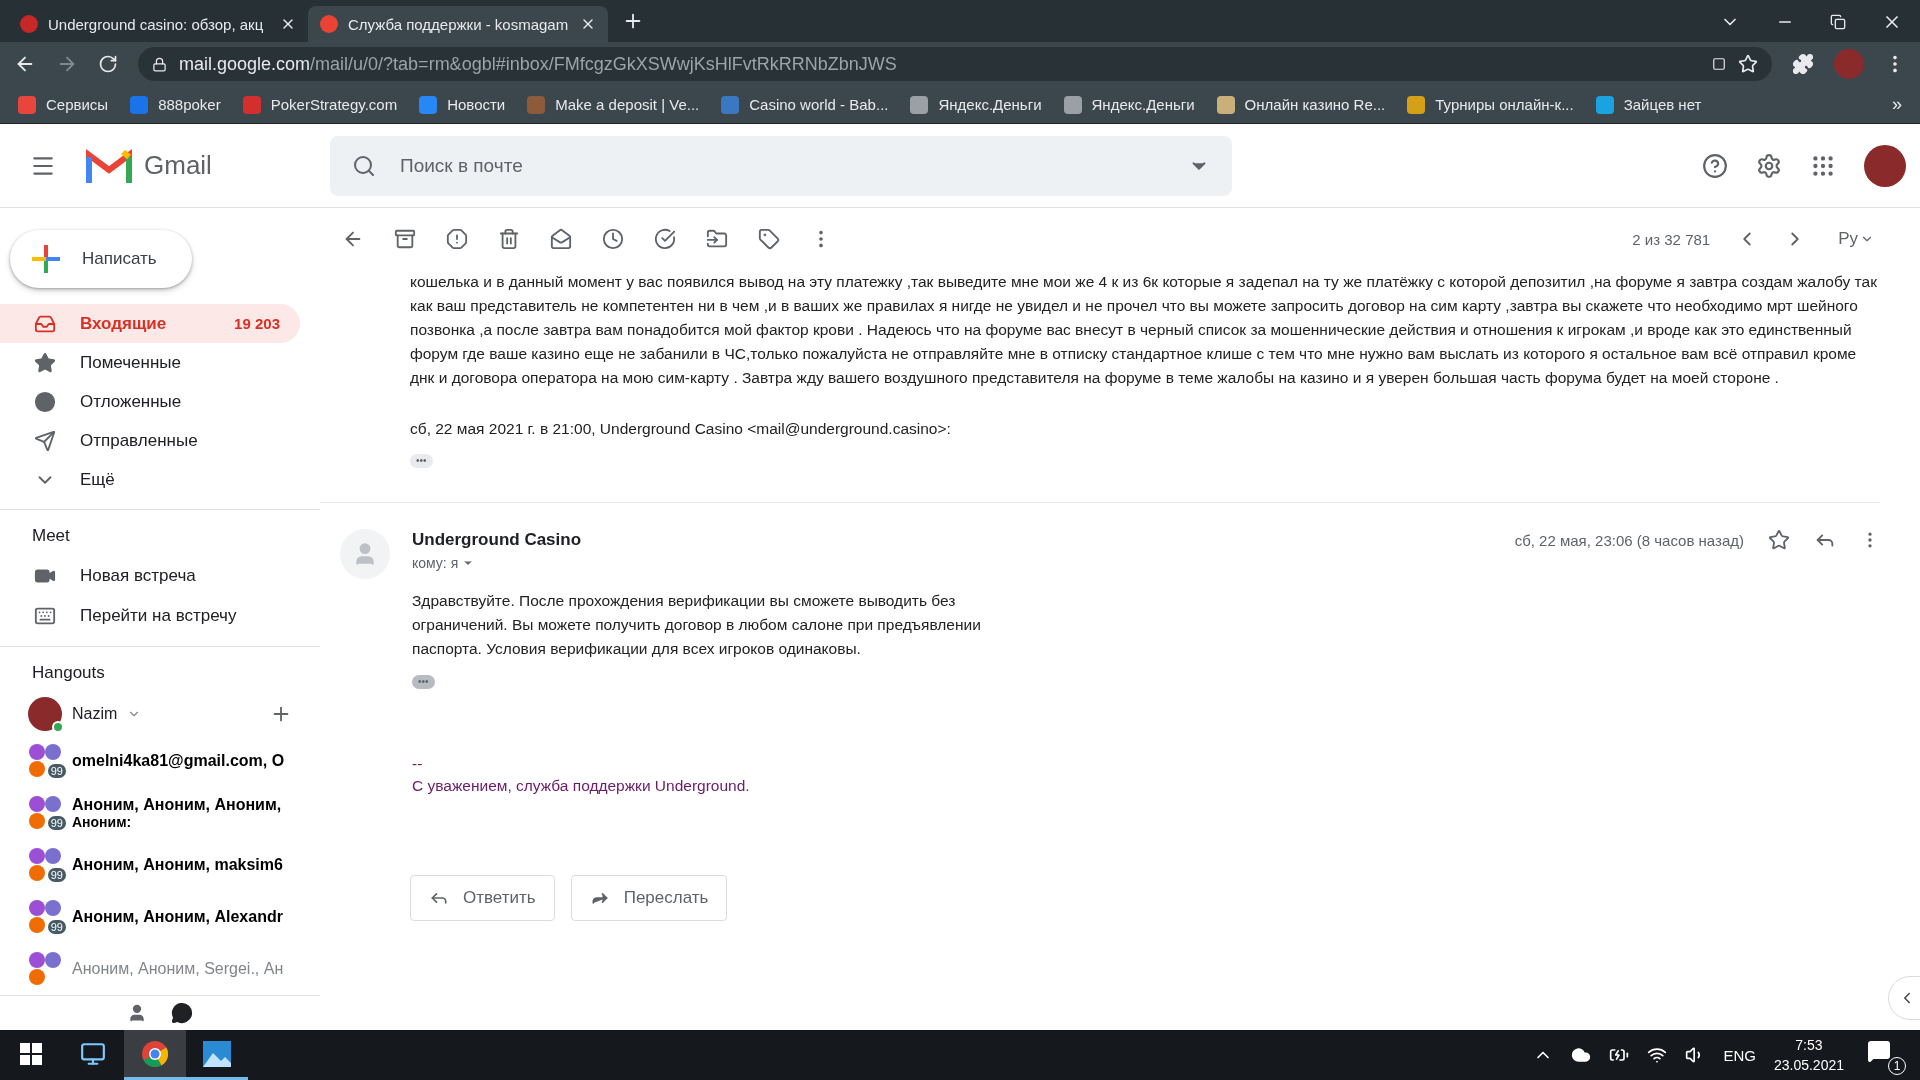 Image resolution: width=1920 pixels, height=1080 pixels. I want to click on conversation-name: Аноним, Аноним, maksim6, so click(177, 865).